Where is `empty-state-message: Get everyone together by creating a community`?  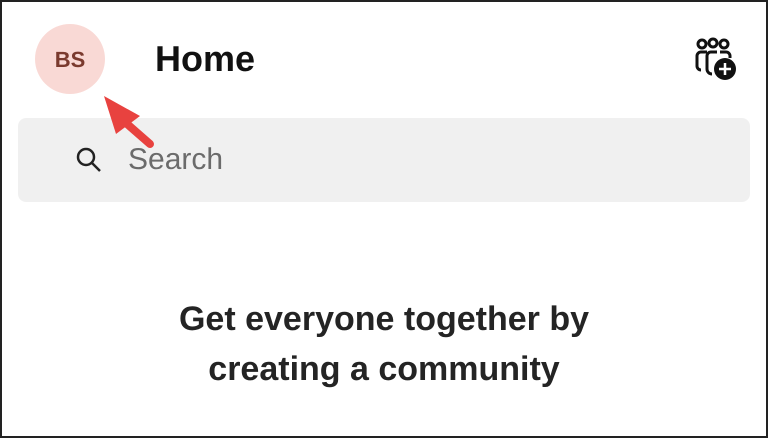 empty-state-message: Get everyone together by creating a community is located at coordinates (384, 344).